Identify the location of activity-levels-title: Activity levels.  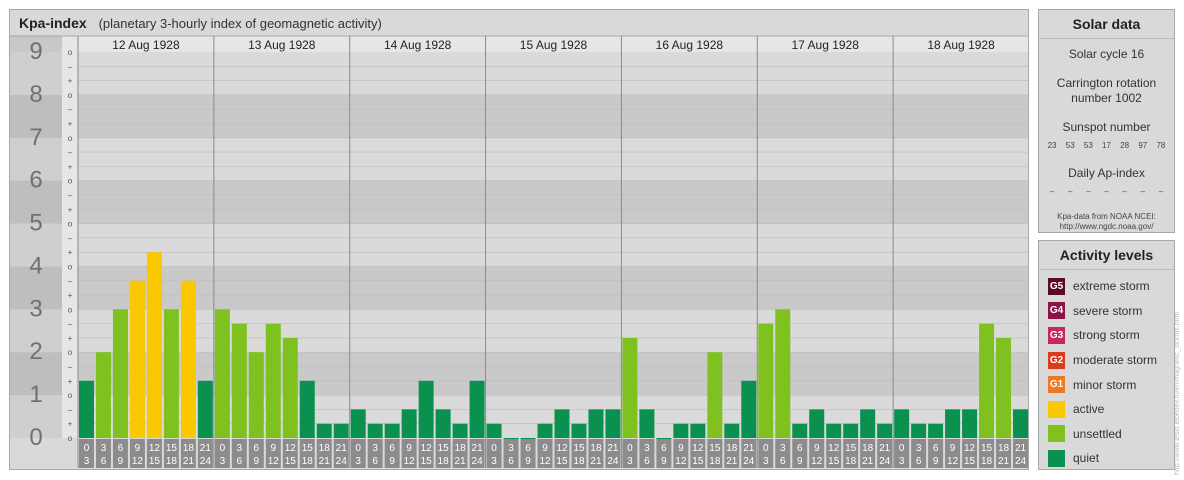
(1106, 255).